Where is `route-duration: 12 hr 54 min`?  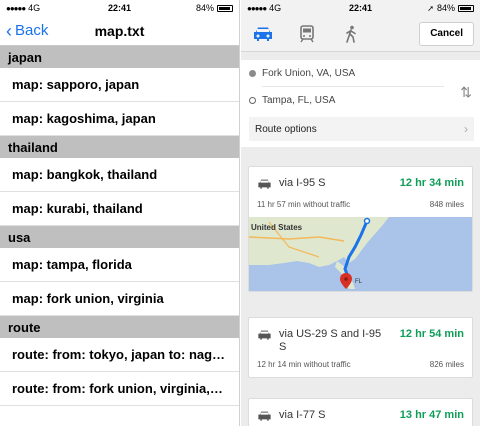
route-duration: 12 hr 54 min is located at coordinates (431, 334).